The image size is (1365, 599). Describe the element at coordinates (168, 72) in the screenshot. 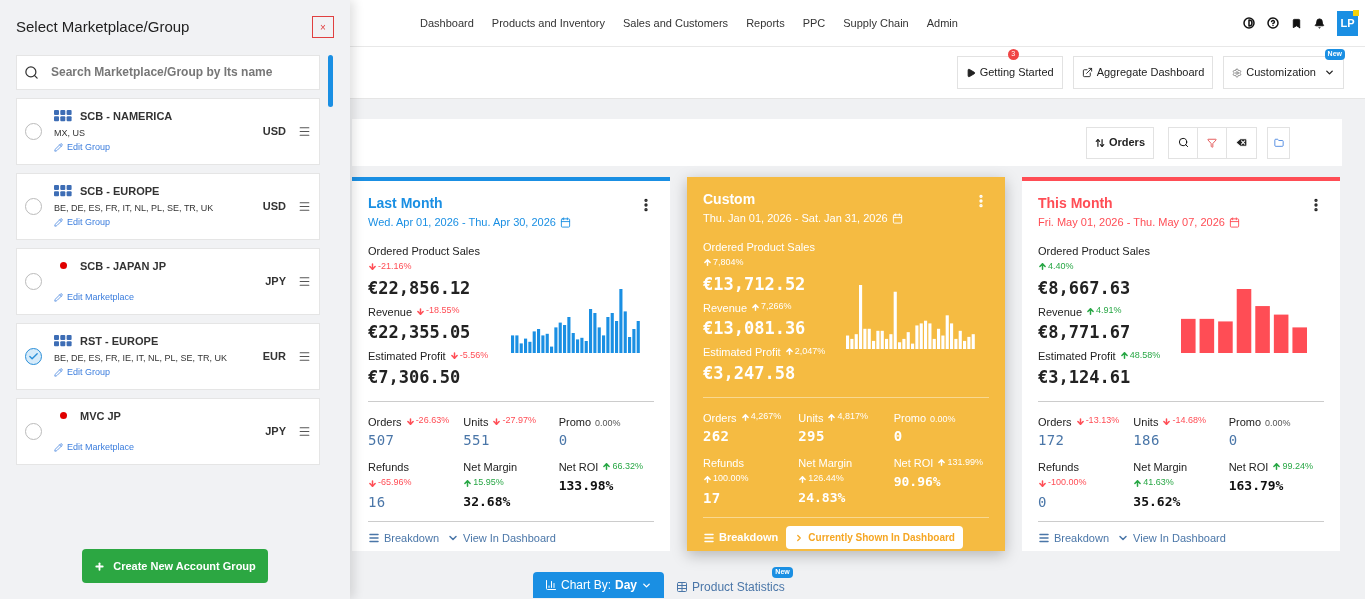

I see `search-field: Search Marketplace/Group by Its name` at that location.